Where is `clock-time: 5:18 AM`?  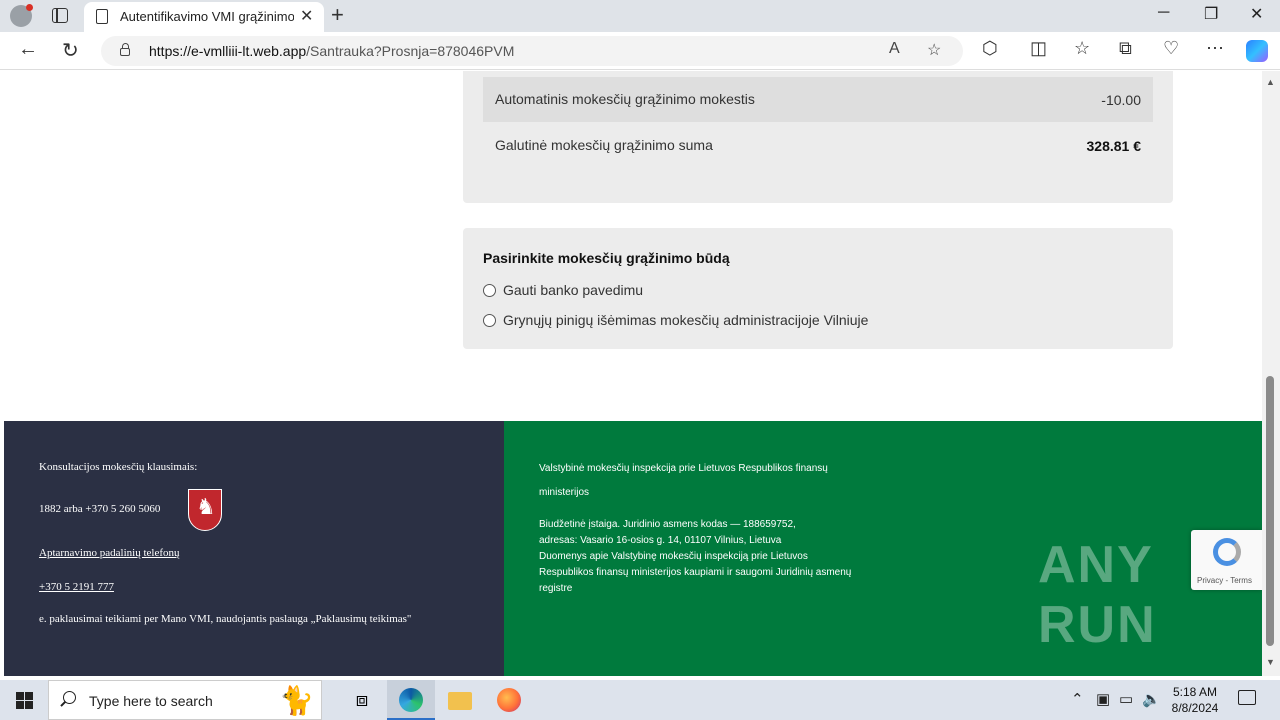 clock-time: 5:18 AM is located at coordinates (1195, 692).